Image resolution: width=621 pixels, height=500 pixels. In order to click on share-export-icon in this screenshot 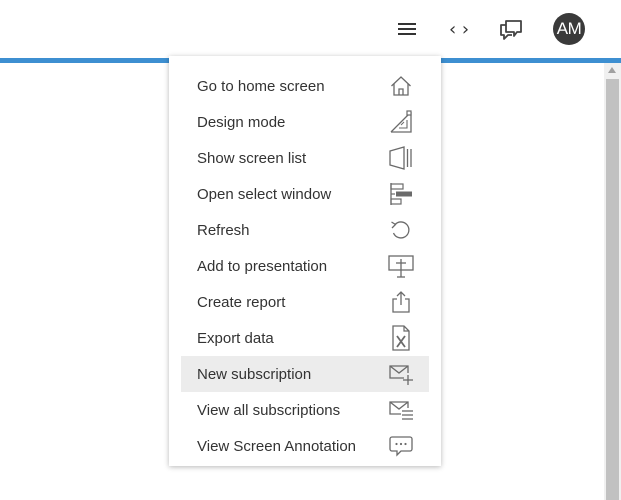, I will do `click(401, 302)`.